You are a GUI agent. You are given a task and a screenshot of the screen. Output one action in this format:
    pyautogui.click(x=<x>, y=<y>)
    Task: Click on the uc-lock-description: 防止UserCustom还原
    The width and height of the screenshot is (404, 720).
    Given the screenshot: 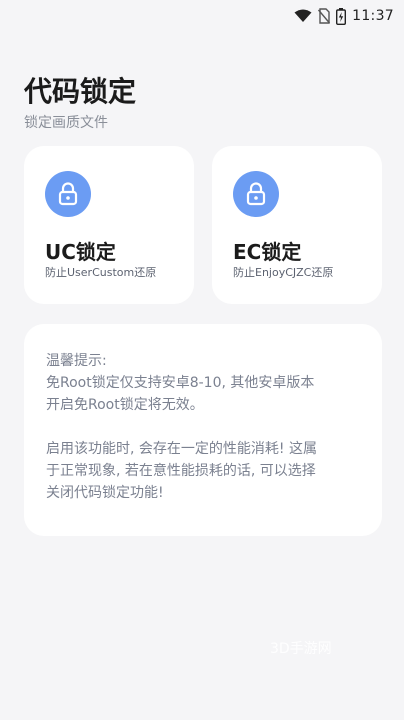 What is the action you would take?
    pyautogui.click(x=101, y=272)
    